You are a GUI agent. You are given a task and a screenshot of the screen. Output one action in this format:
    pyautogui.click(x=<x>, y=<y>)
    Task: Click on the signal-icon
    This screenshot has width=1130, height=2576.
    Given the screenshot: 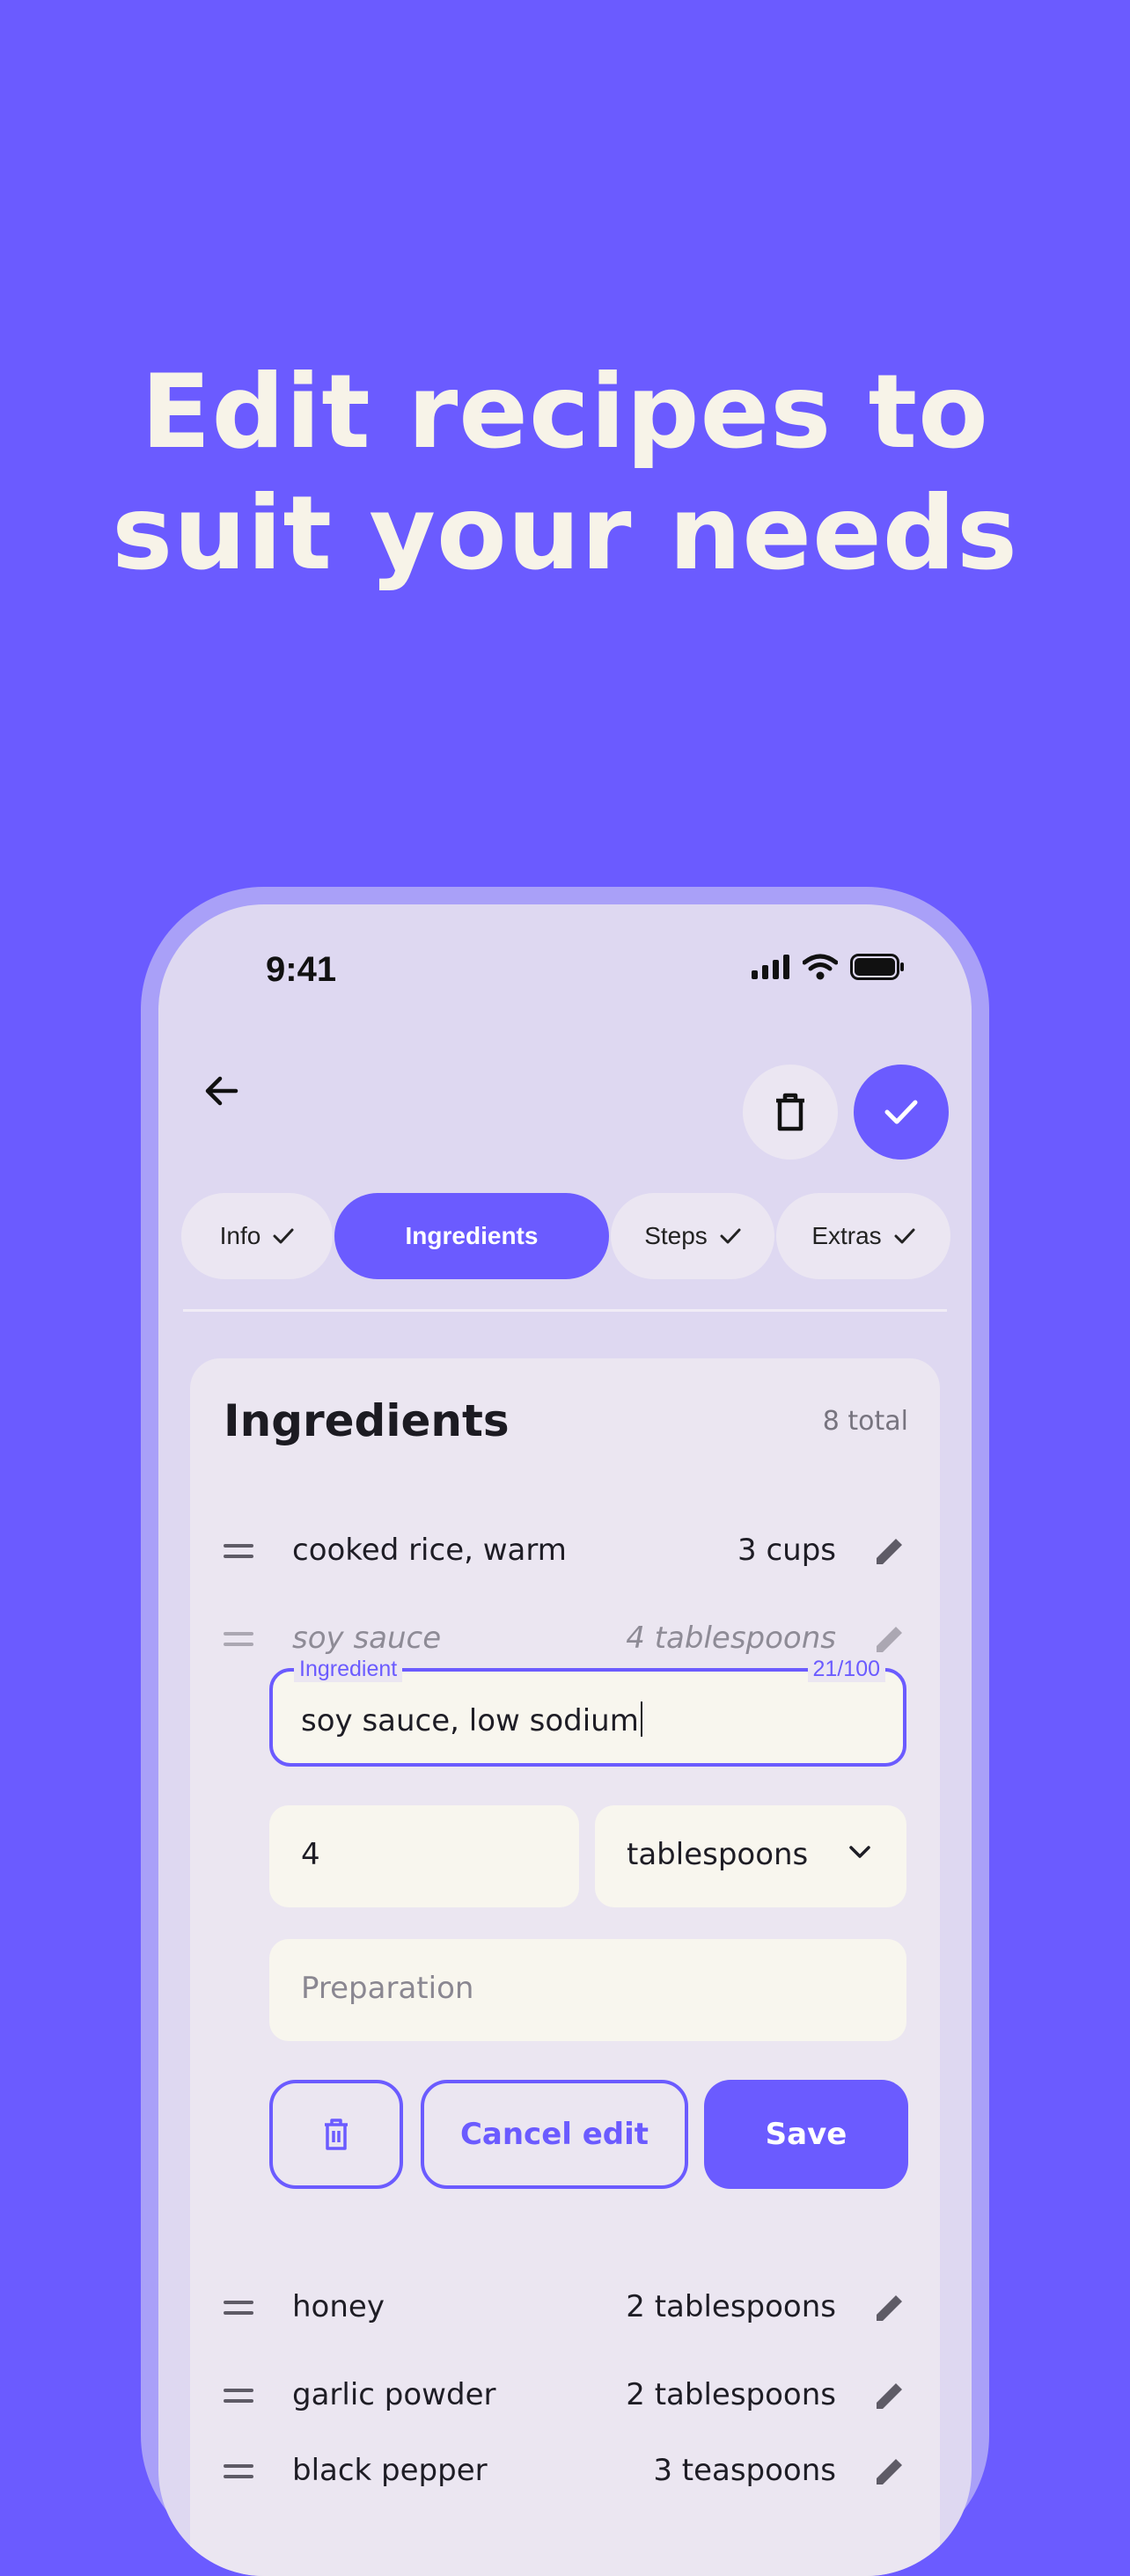 What is the action you would take?
    pyautogui.click(x=770, y=967)
    